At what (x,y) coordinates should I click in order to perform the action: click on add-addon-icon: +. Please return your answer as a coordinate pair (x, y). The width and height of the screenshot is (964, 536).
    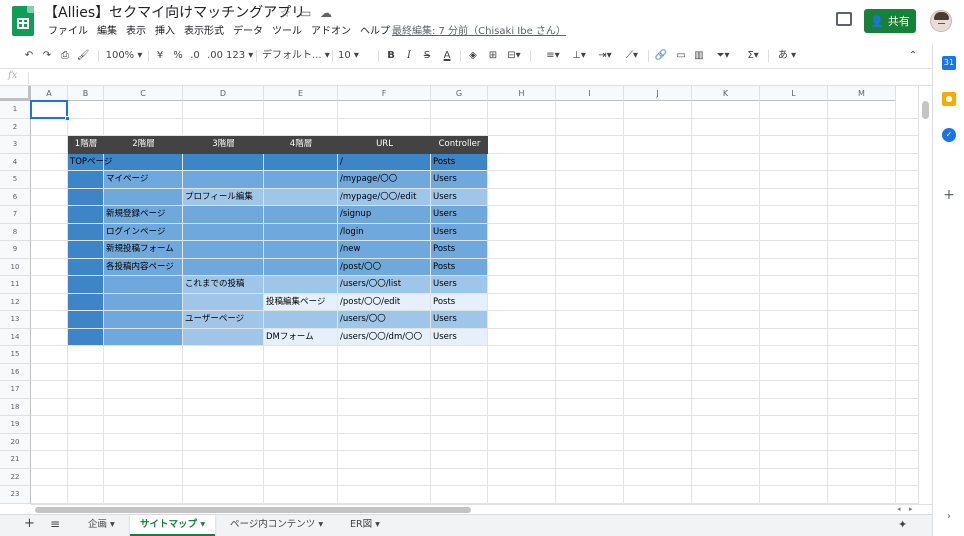
    Looking at the image, I should click on (949, 195).